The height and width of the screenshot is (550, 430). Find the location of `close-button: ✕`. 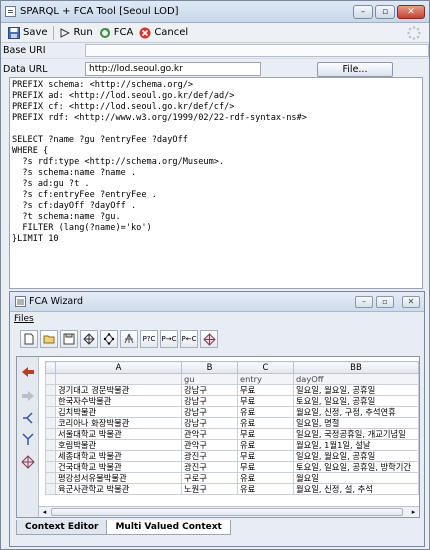

close-button: ✕ is located at coordinates (411, 11).